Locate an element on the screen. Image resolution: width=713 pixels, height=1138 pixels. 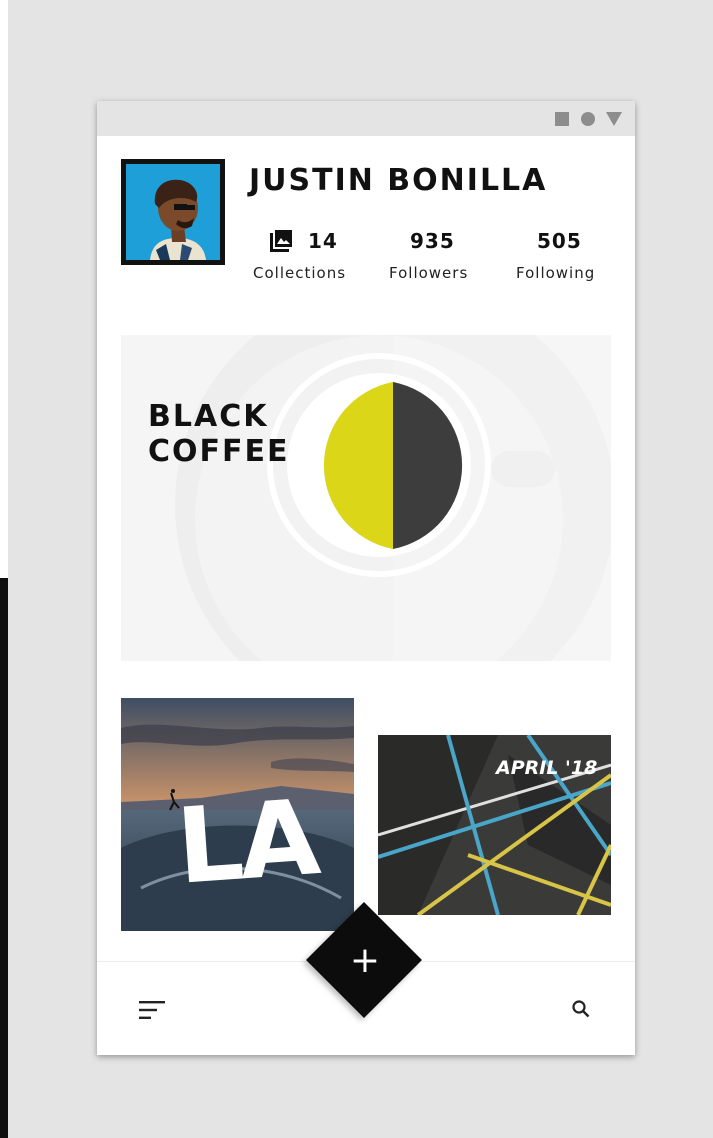
following-label: Following is located at coordinates (555, 273).